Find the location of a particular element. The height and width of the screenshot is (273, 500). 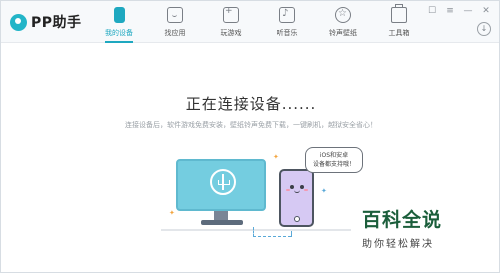

monitor-base is located at coordinates (222, 222).